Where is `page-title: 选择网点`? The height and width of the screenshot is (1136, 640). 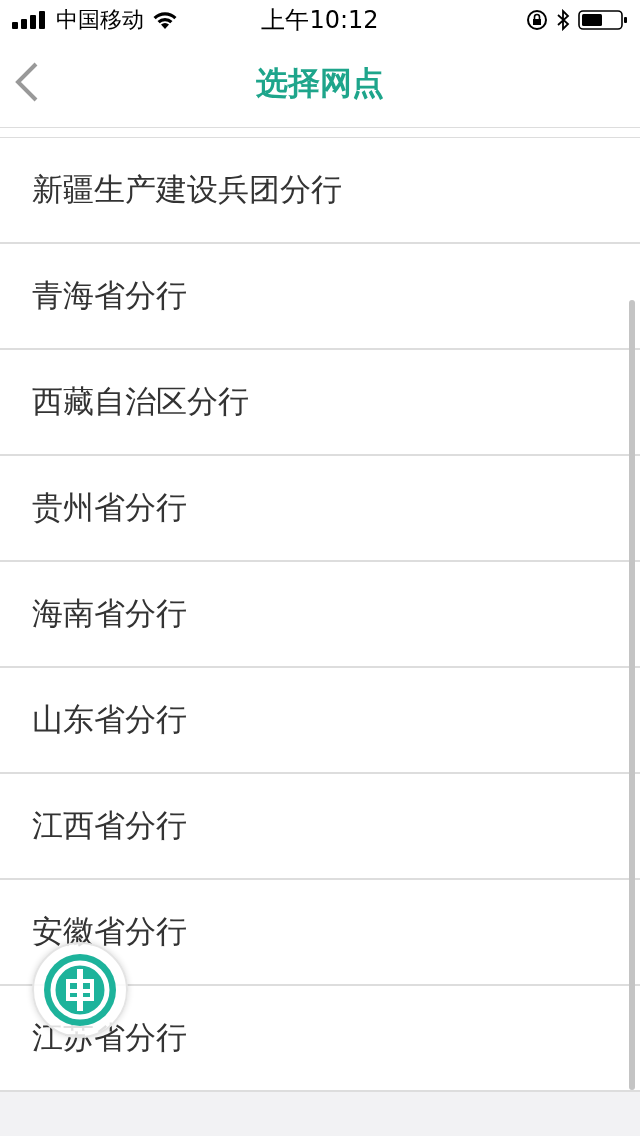 page-title: 选择网点 is located at coordinates (320, 83).